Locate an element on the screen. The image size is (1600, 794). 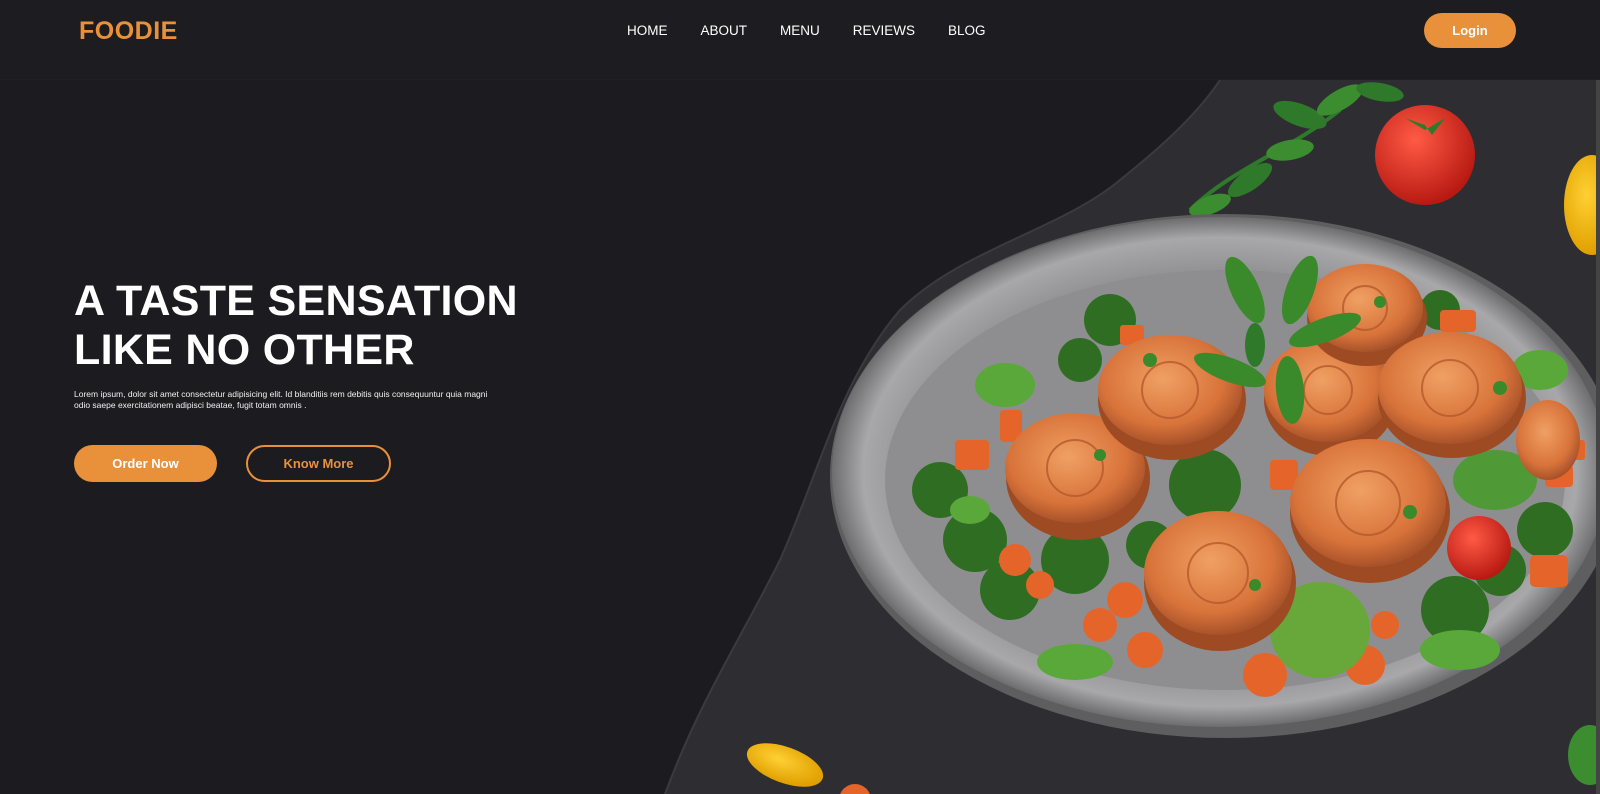
hero-headline: A TASTE SENSATION LIKE NO OTHER is located at coordinates (314, 326).